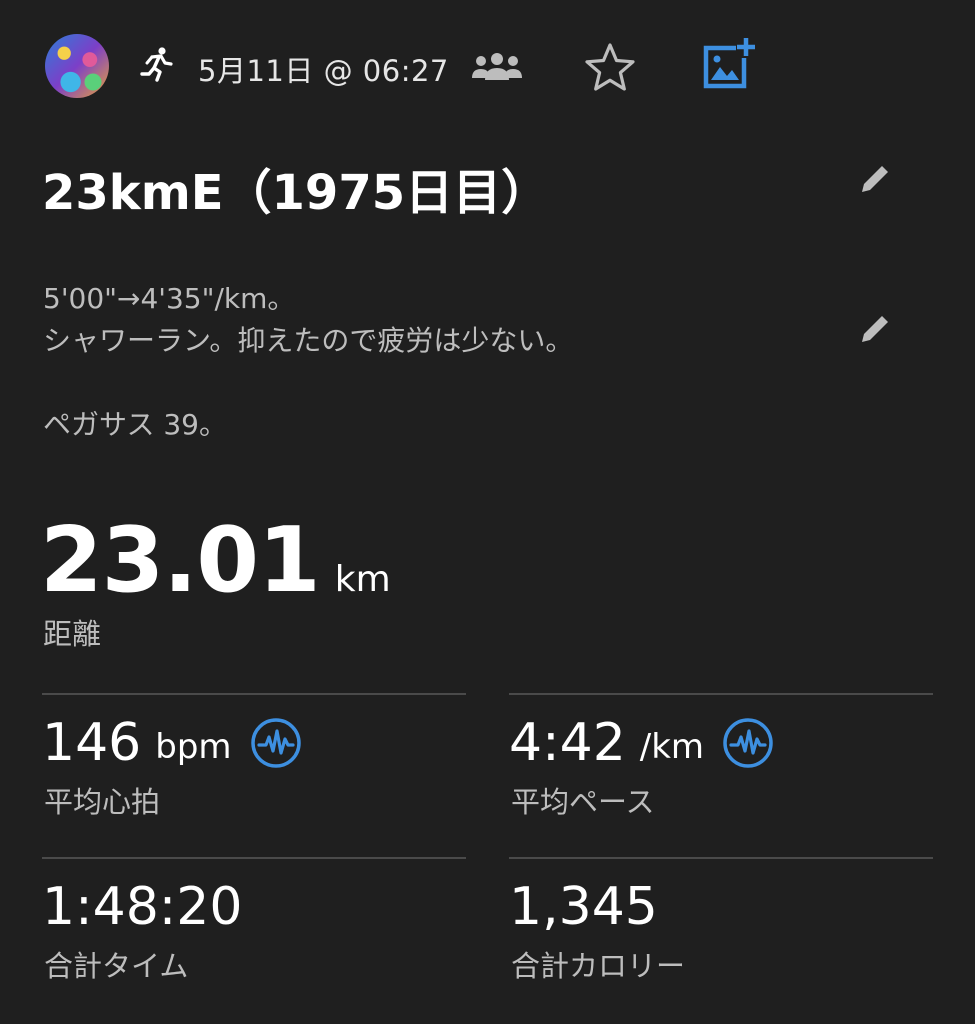  I want to click on stat-unit: bpm, so click(193, 747).